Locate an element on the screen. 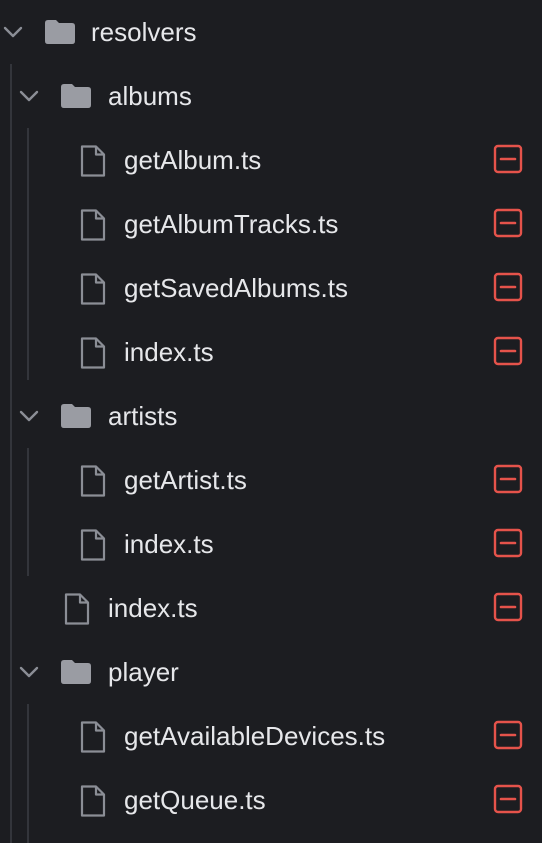 The height and width of the screenshot is (843, 542). folder-label: resolvers is located at coordinates (144, 32).